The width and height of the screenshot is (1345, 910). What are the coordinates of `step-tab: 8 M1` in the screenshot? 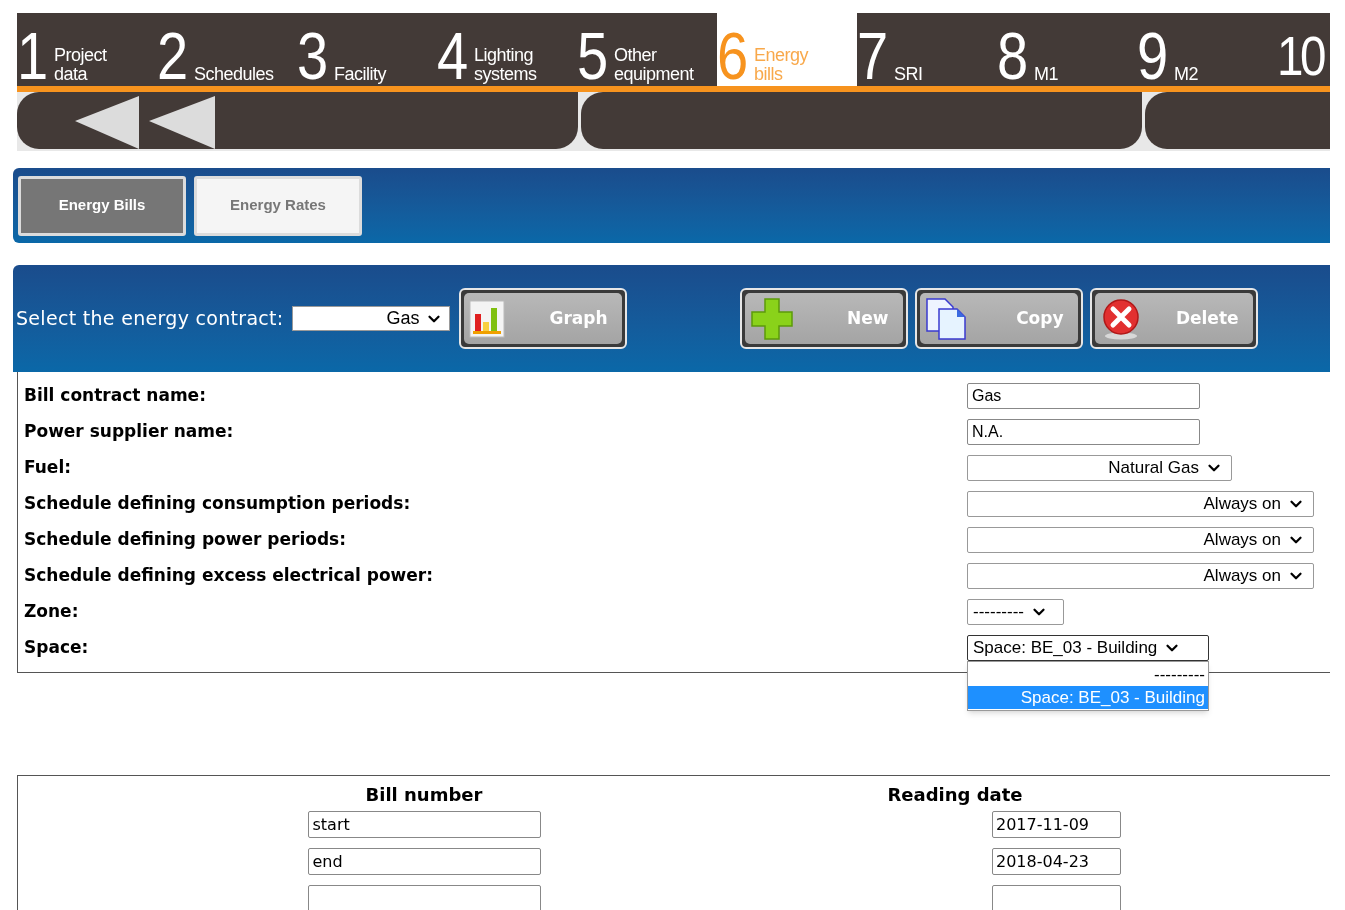 It's located at (1067, 49).